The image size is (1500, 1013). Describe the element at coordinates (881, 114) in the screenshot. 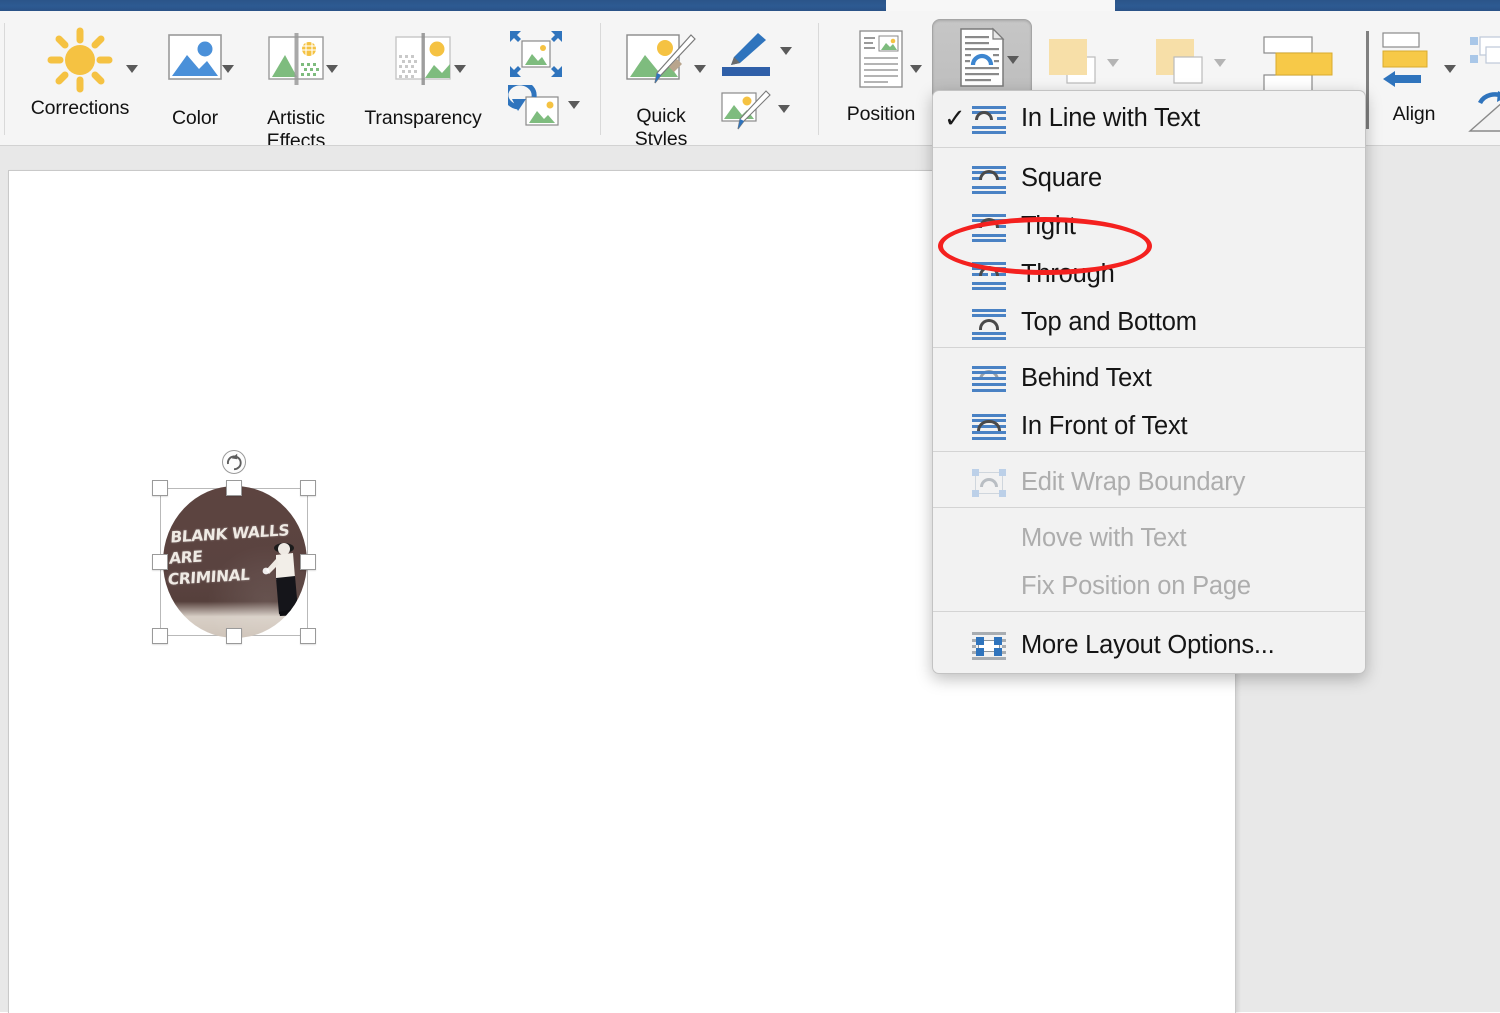

I see `position-label: Position` at that location.